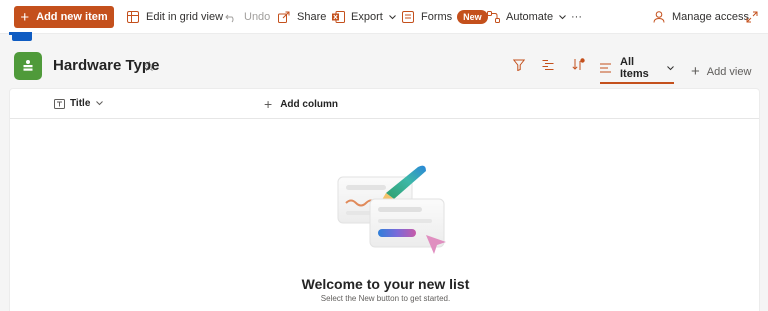  I want to click on filter-icon, so click(519, 67).